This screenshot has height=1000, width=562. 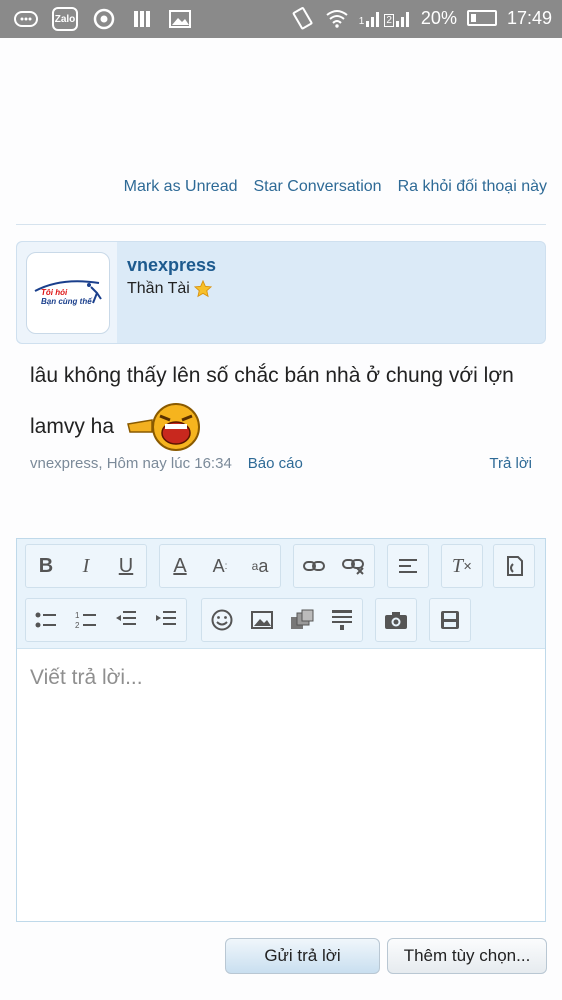 I want to click on link-group, so click(x=334, y=566).